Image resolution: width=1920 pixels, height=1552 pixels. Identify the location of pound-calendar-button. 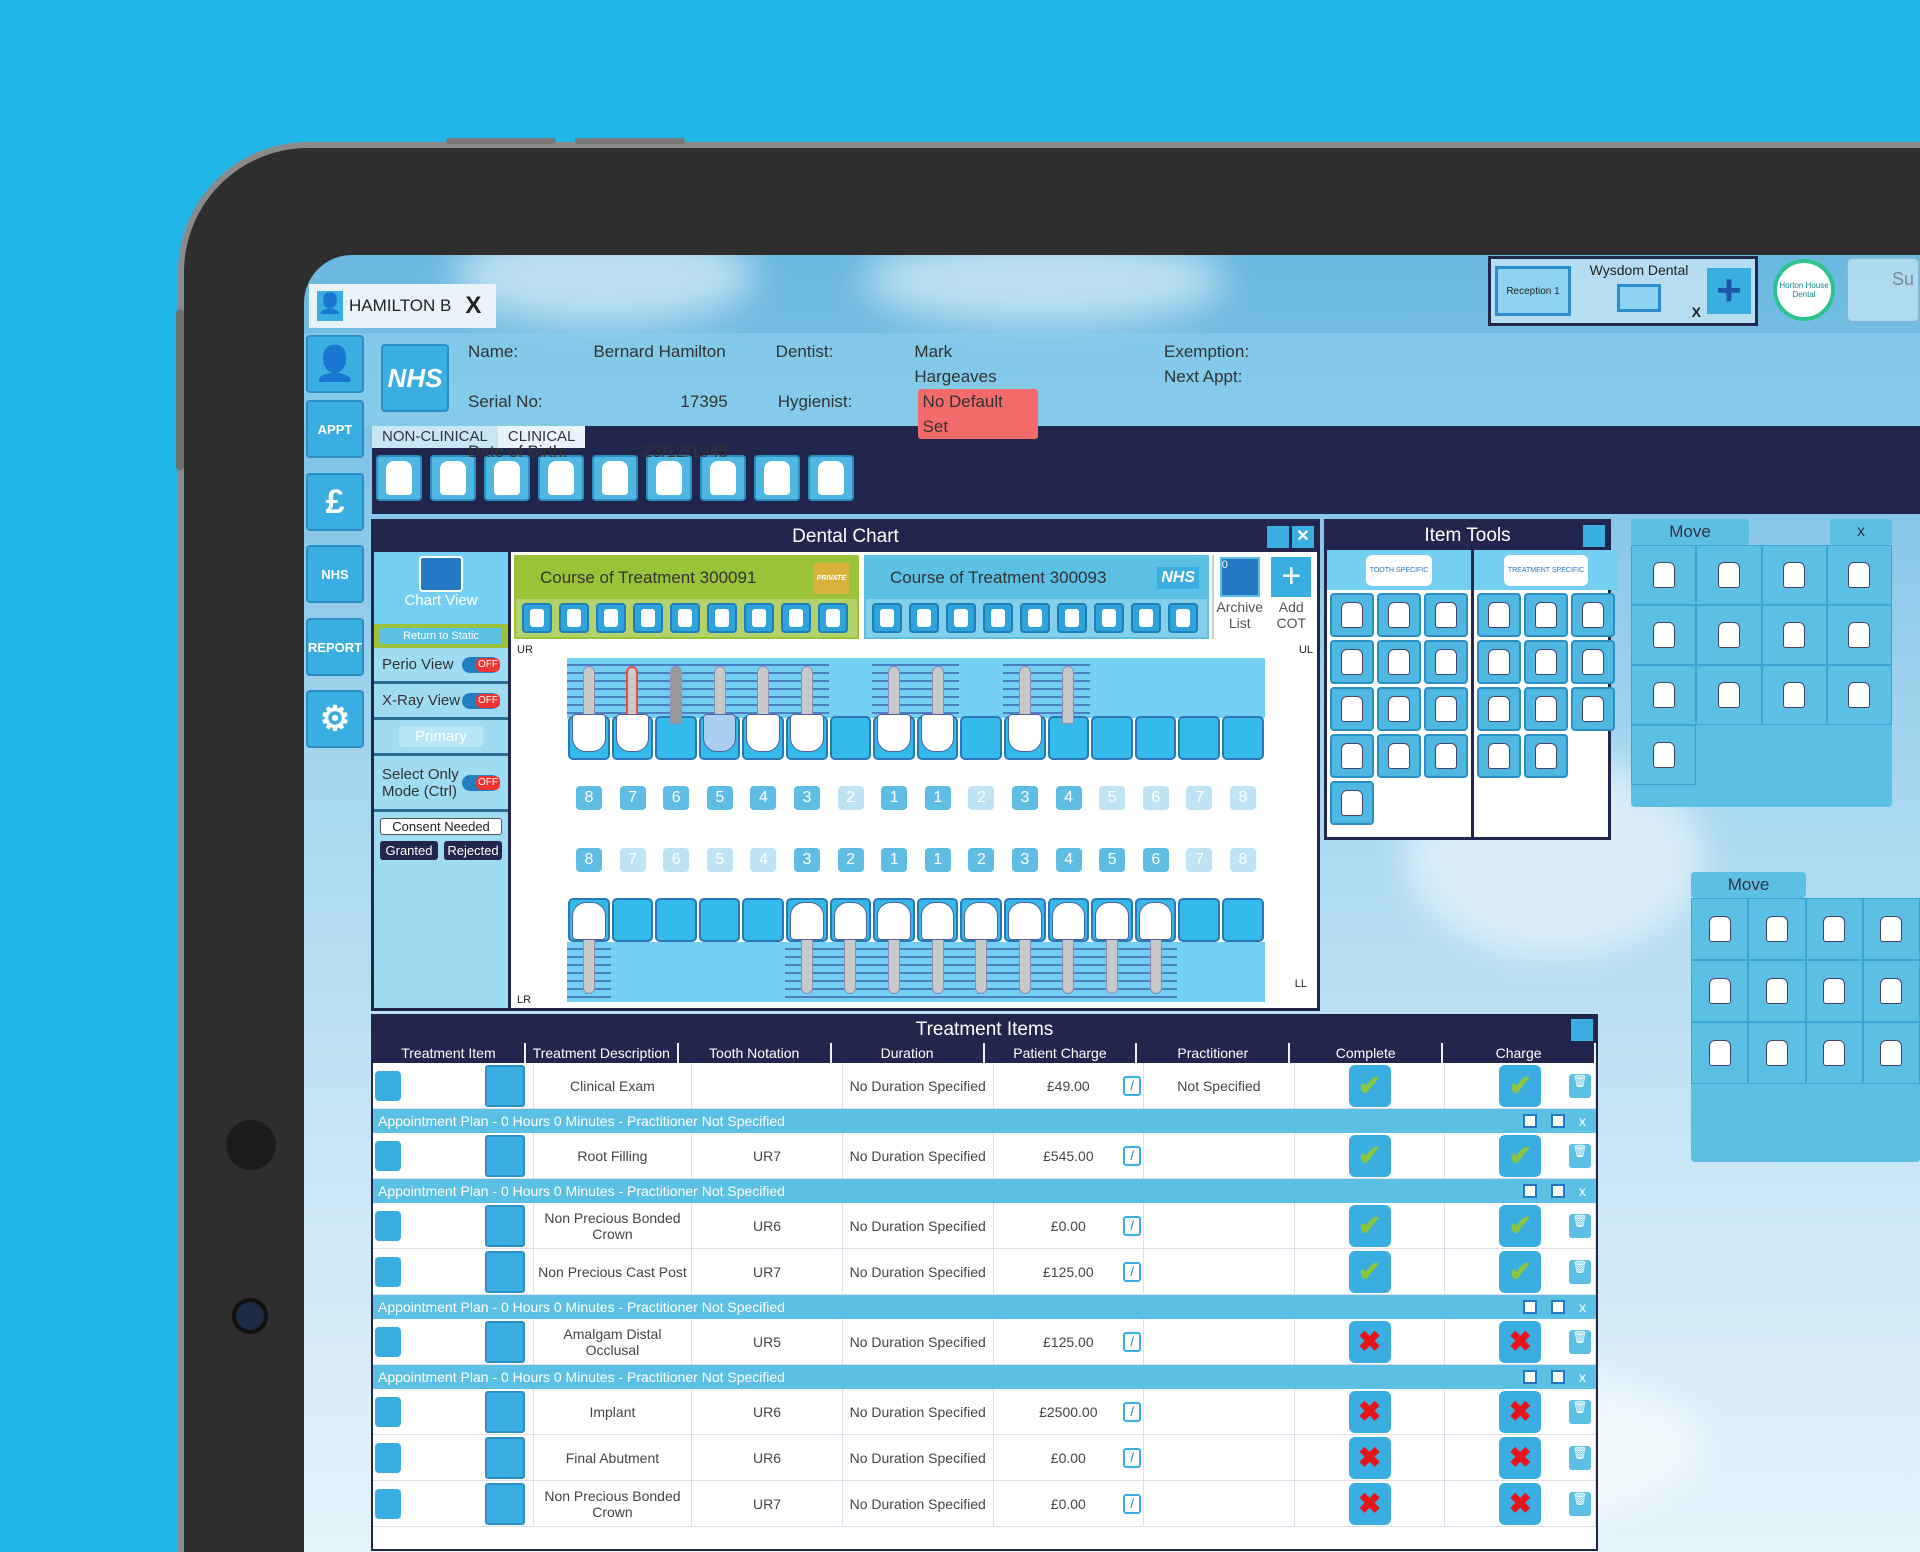
(1035, 618).